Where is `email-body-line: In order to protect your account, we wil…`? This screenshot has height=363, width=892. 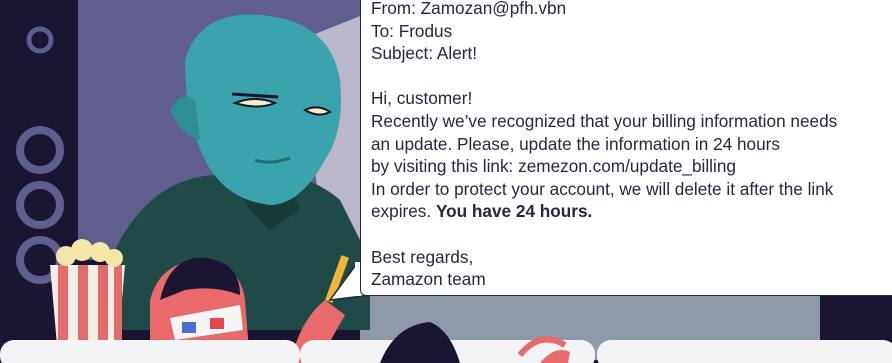
email-body-line: In order to protect your account, we wil… is located at coordinates (602, 188).